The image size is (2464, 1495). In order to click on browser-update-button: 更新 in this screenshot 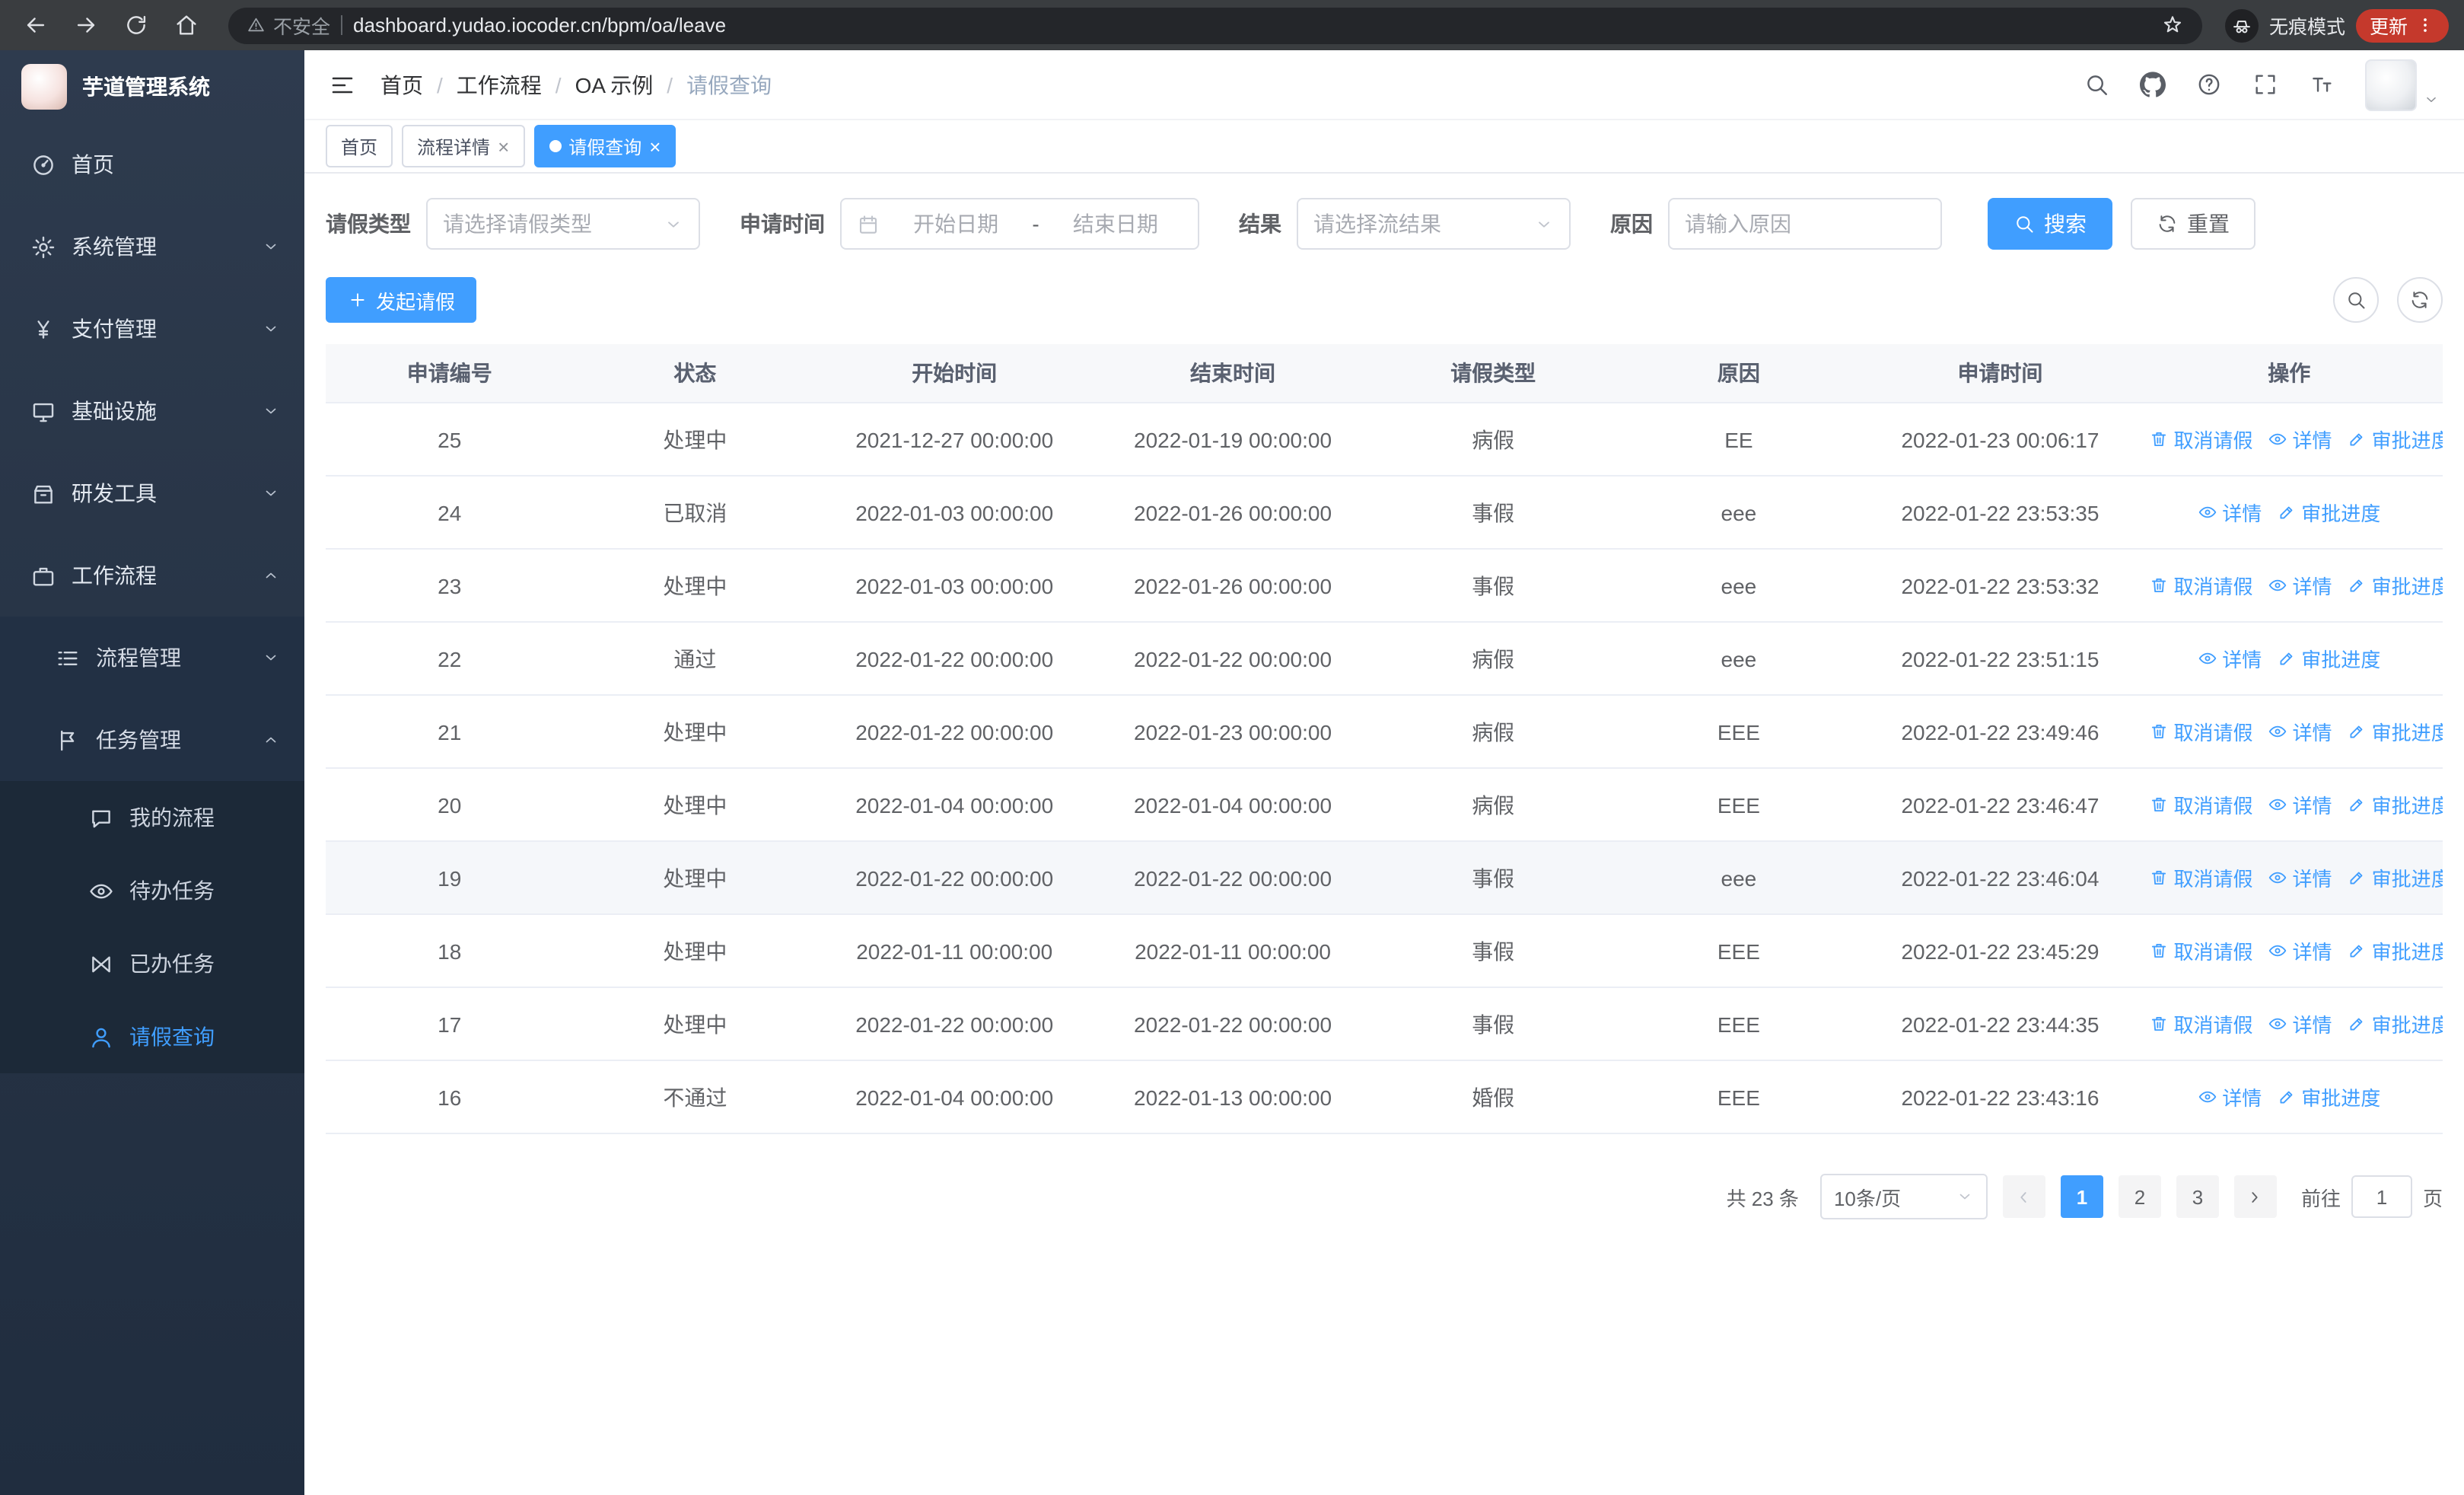, I will do `click(2402, 25)`.